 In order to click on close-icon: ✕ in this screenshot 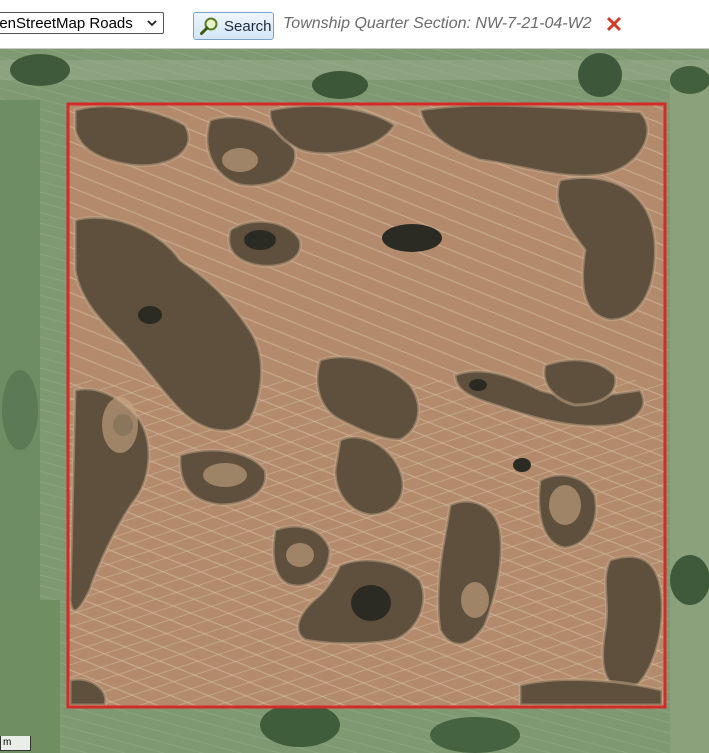, I will do `click(614, 25)`.